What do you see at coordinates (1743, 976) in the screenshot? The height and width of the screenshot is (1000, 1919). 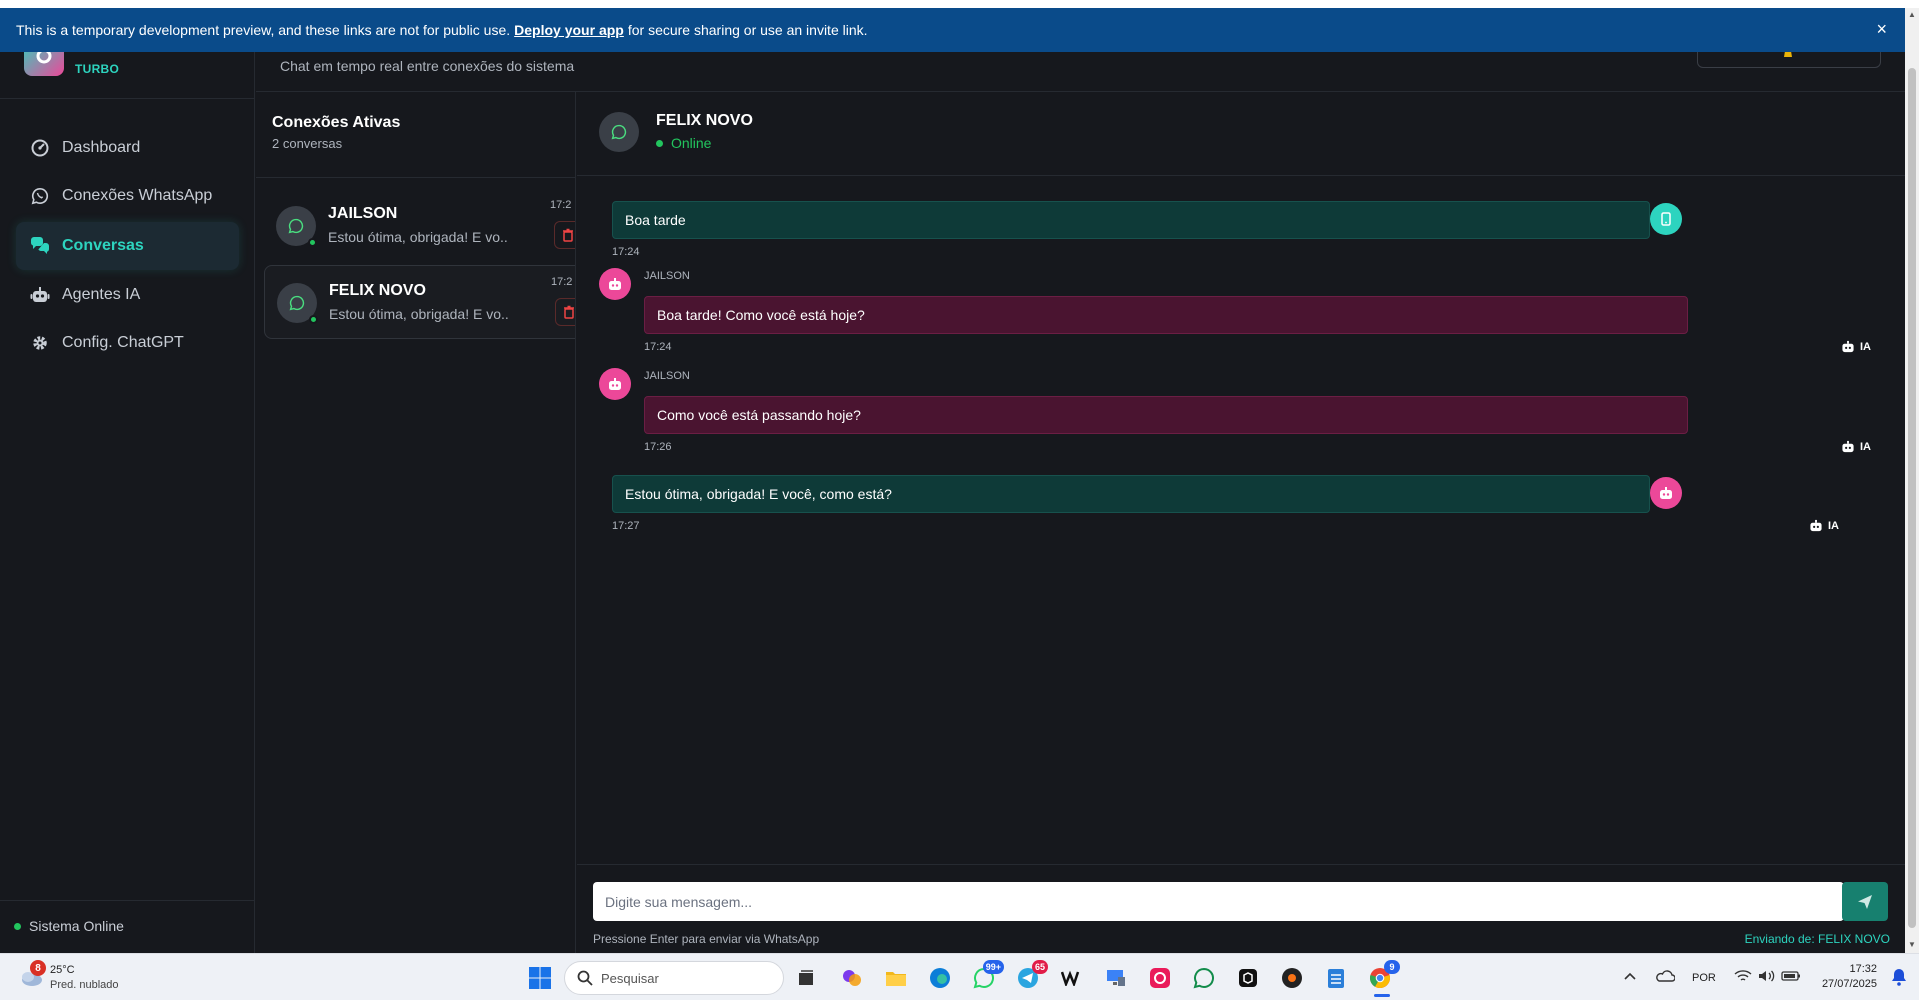 I see `wifi-icon` at bounding box center [1743, 976].